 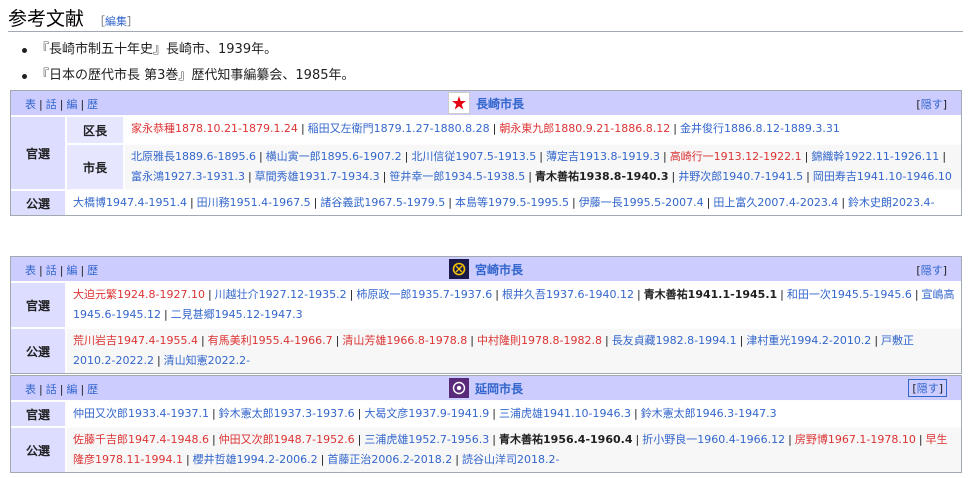 I want to click on mayor-link: 清山芳雄1966.8-1978.8, so click(x=404, y=340).